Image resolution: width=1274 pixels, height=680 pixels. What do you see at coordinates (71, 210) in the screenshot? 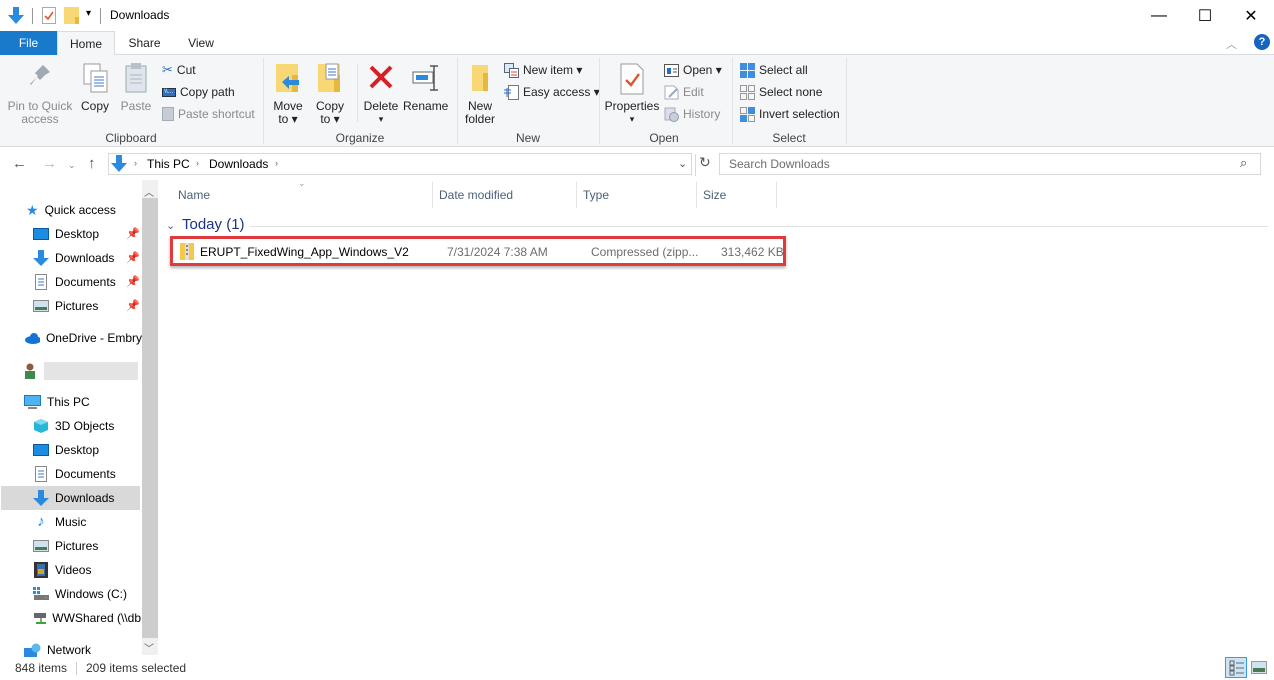
I see `nav-quick-access: ★ Quick access` at bounding box center [71, 210].